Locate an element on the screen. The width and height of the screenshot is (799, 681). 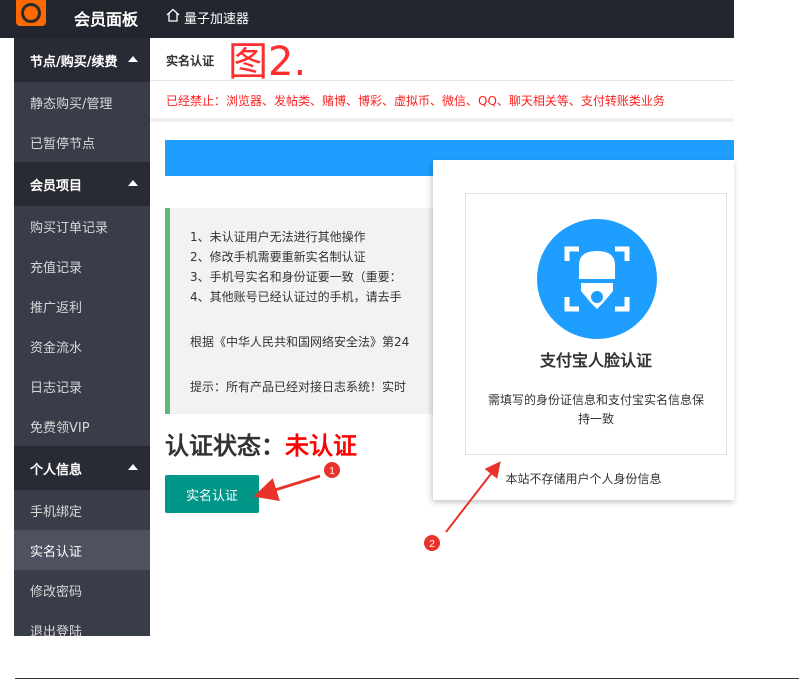
verification-status: 认证状态：未认证 is located at coordinates (261, 443).